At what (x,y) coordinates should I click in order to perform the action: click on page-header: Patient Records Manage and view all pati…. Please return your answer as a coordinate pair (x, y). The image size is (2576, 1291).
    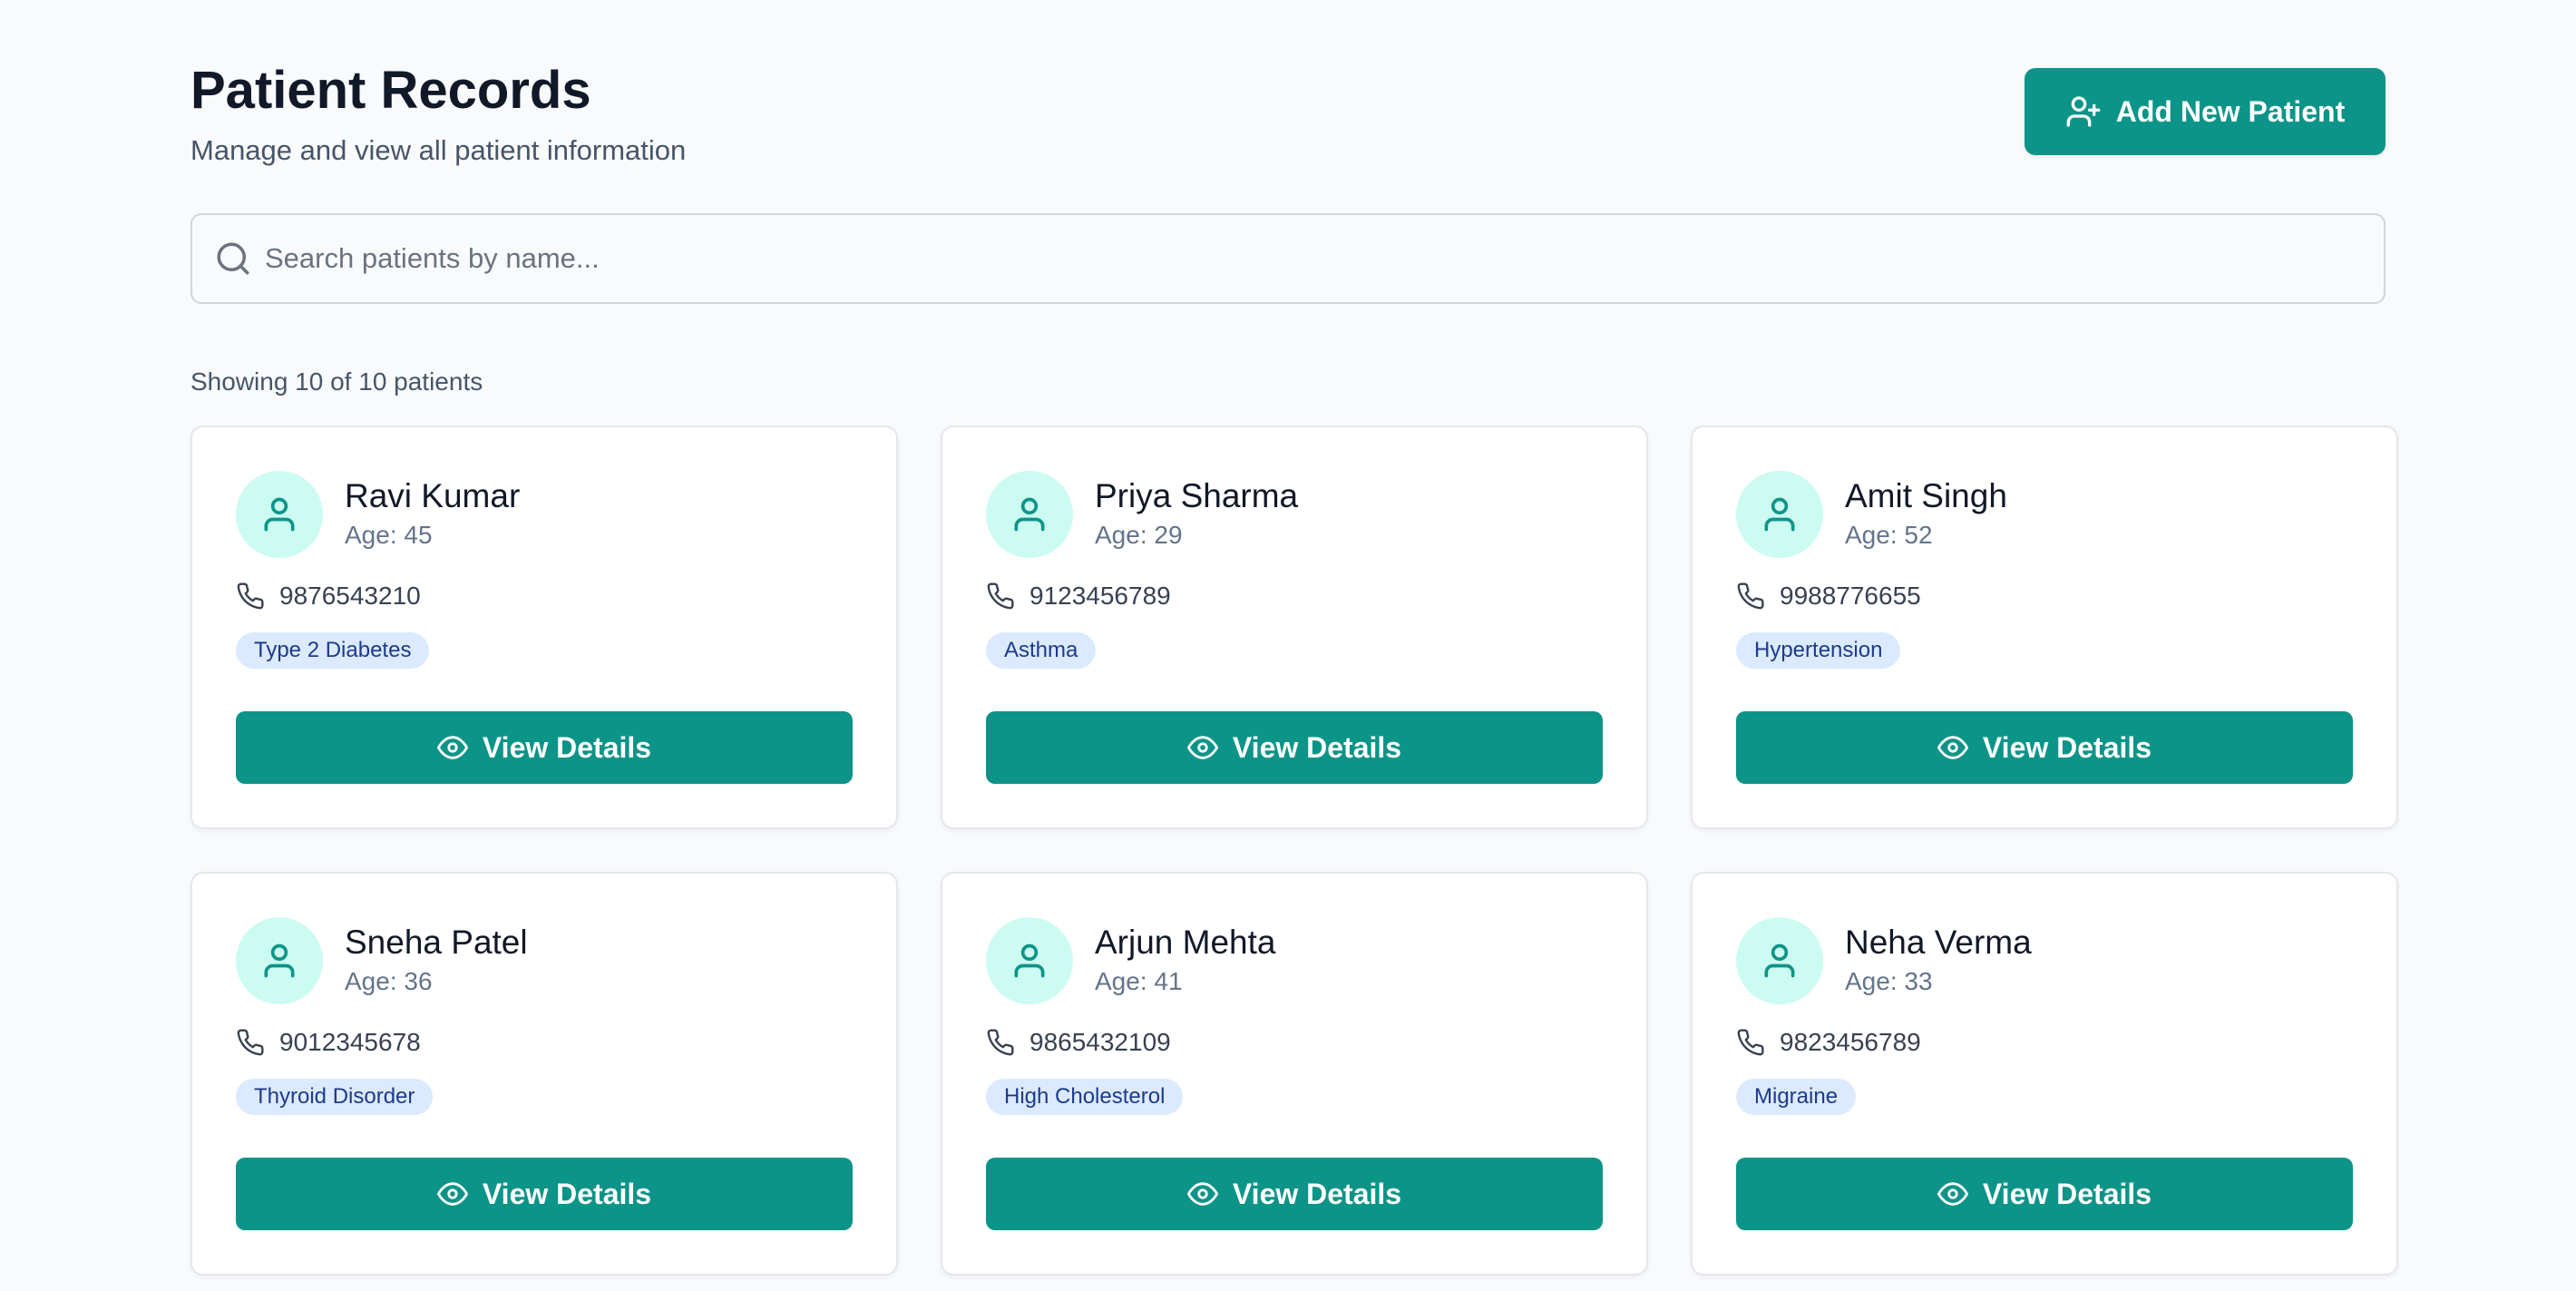
    Looking at the image, I should click on (1288, 107).